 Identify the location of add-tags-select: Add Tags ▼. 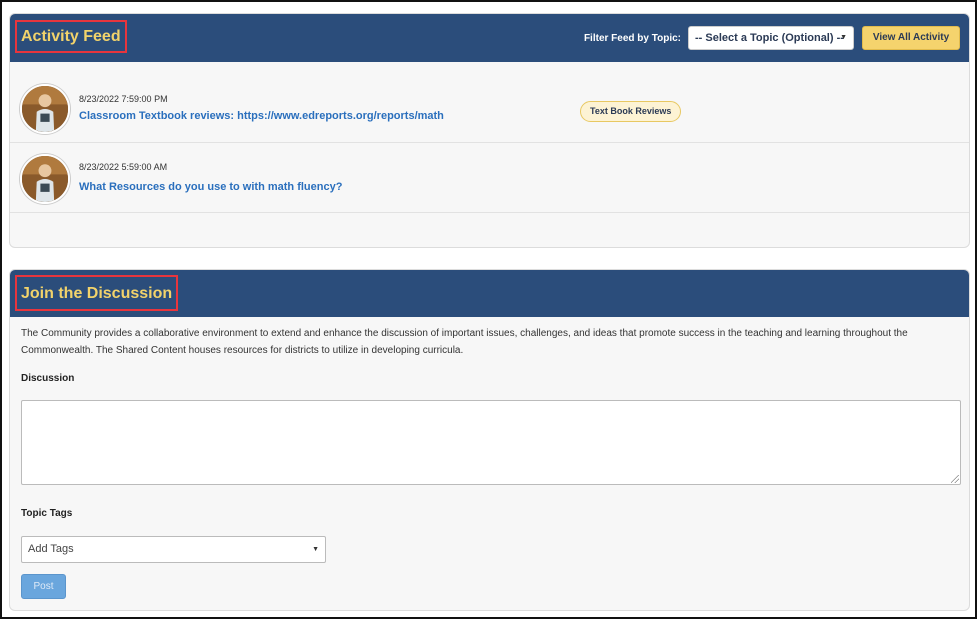
(173, 549).